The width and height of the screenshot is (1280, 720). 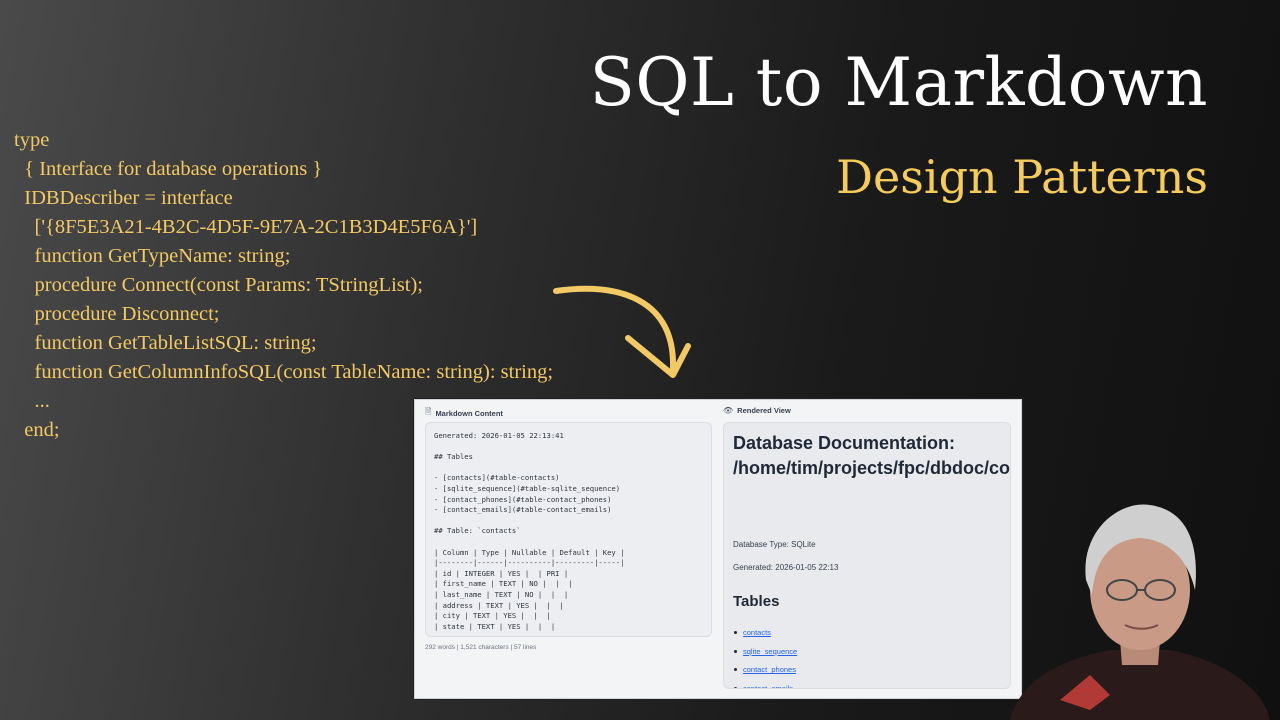 I want to click on markdown-line: | last_name | TEXT | NO | | |, so click(x=501, y=594).